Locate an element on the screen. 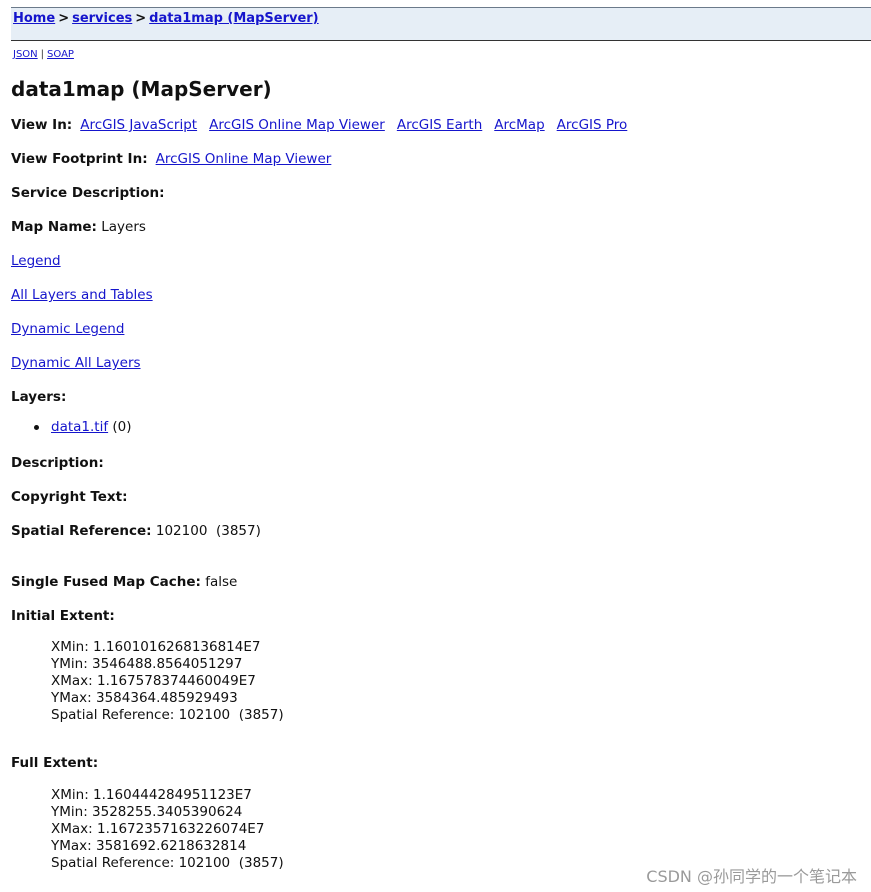 This screenshot has width=871, height=892. legend-link: Legend is located at coordinates (36, 261).